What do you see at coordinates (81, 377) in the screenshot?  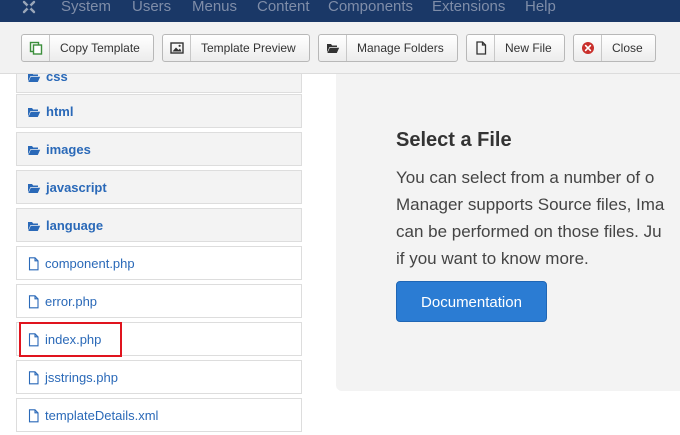 I see `tree-file-label: jsstrings.php` at bounding box center [81, 377].